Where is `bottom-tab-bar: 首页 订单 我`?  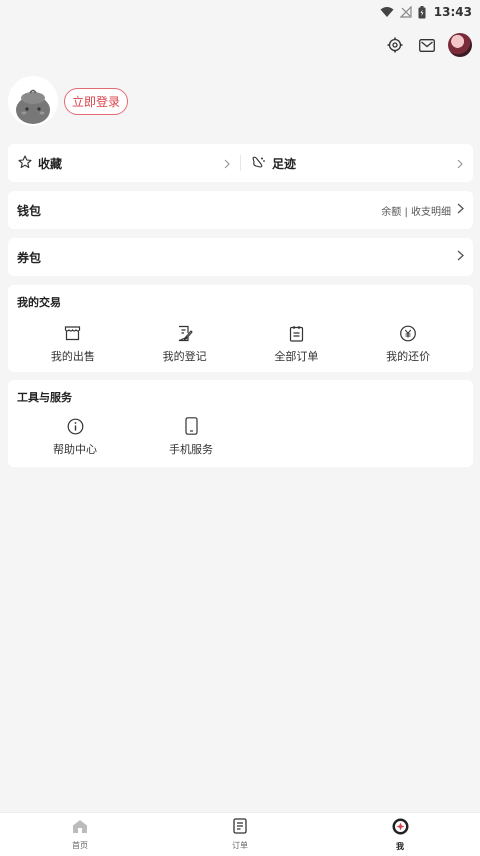
bottom-tab-bar: 首页 订单 我 is located at coordinates (240, 834).